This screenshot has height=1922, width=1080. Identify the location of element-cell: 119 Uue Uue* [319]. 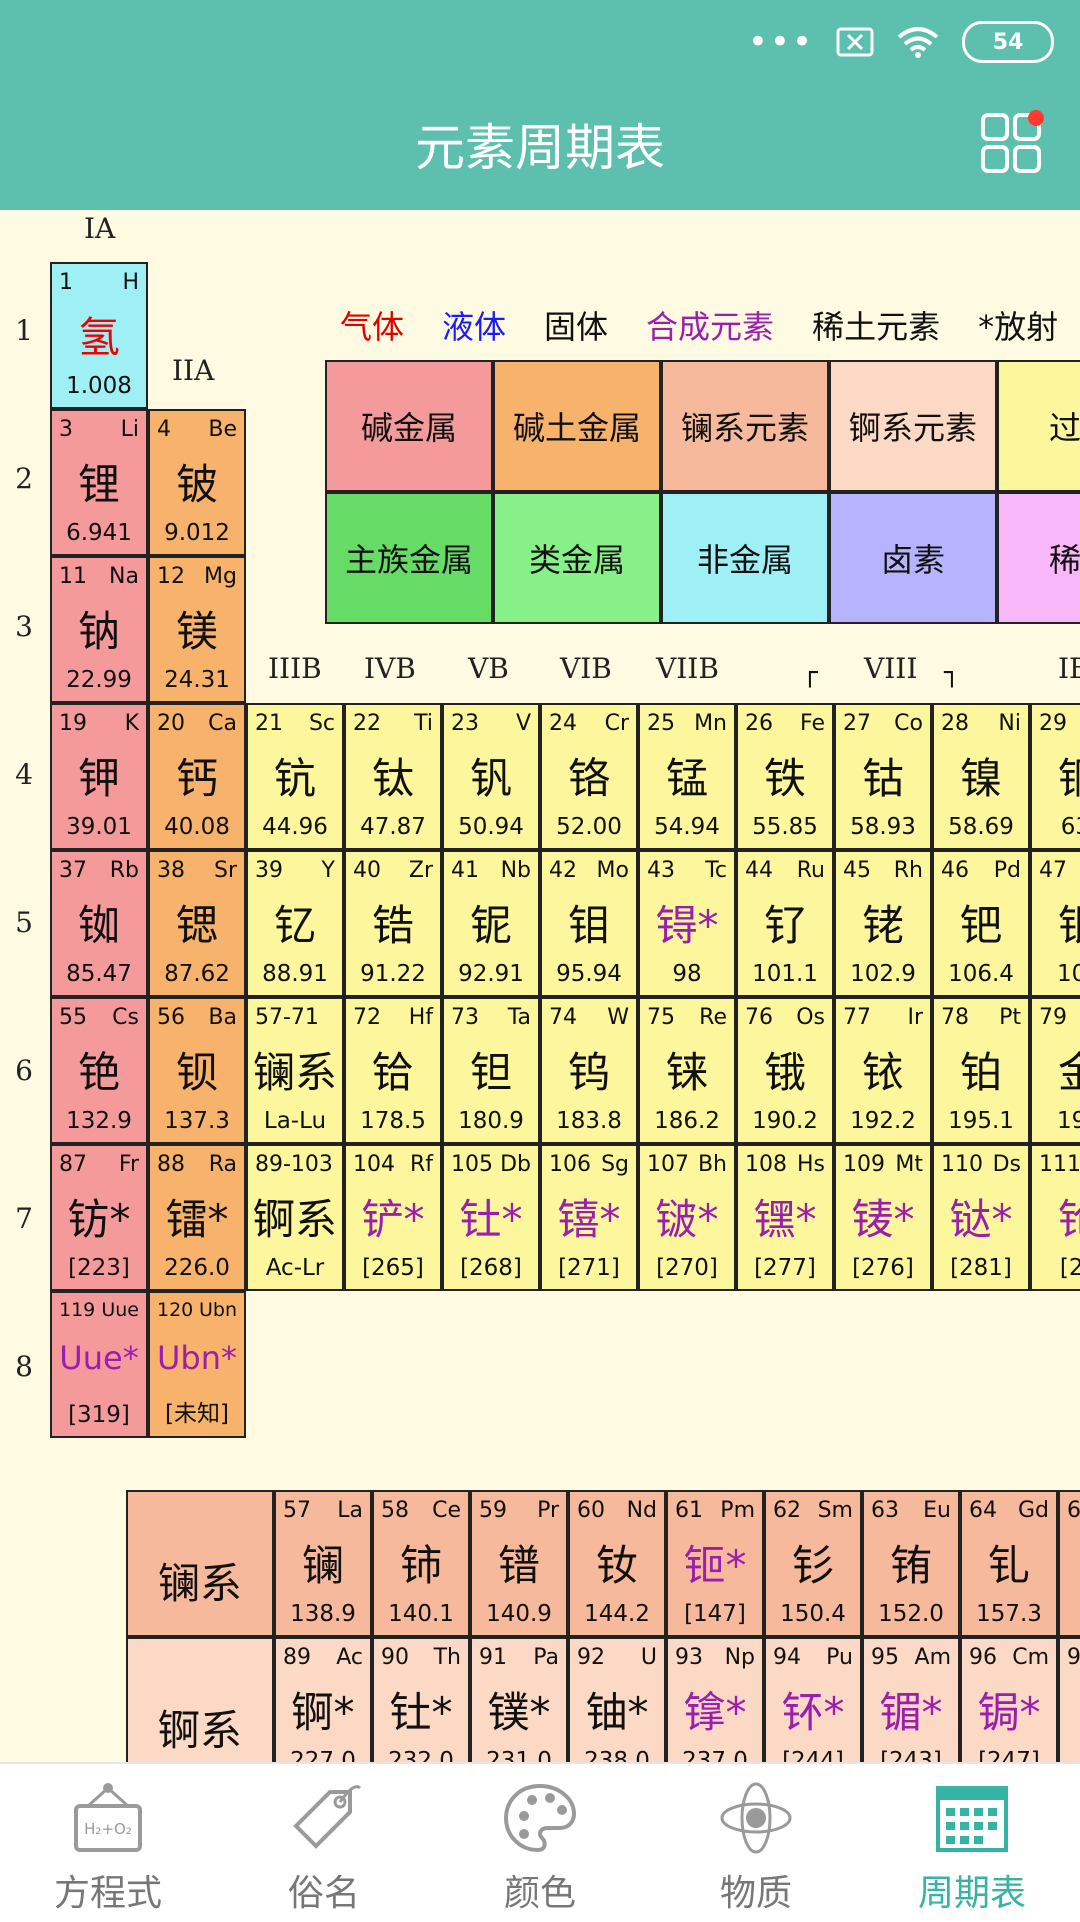
(99, 1364).